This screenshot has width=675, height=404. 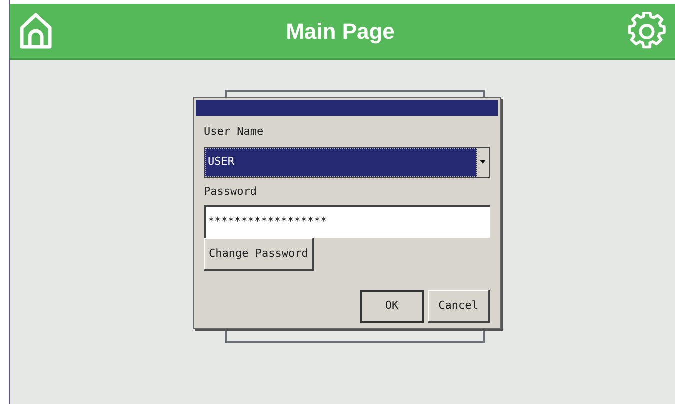 I want to click on settings-icon, so click(x=647, y=31).